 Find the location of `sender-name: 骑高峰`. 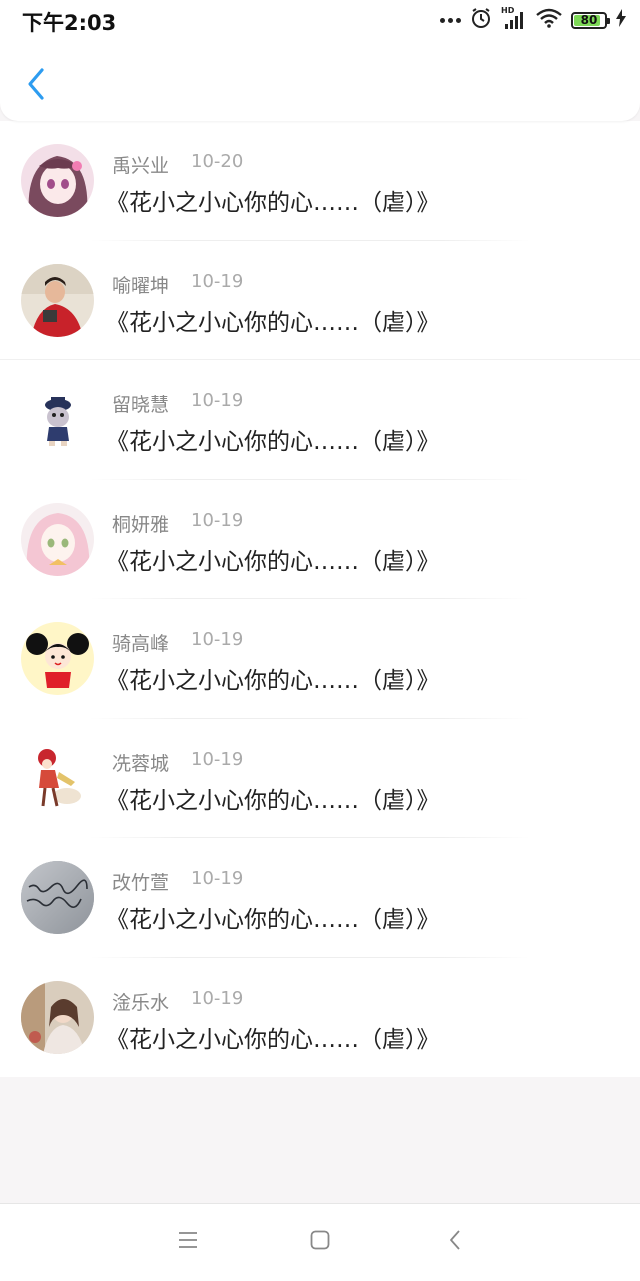

sender-name: 骑高峰 is located at coordinates (141, 644).